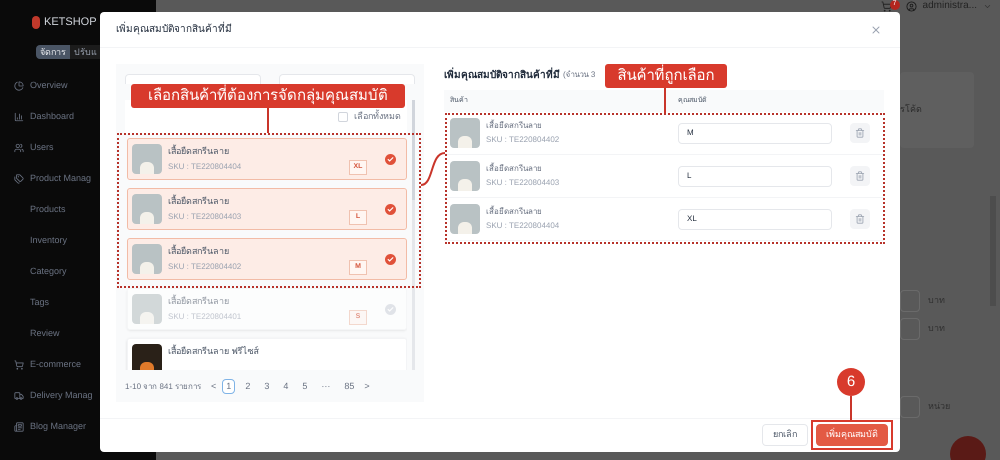  What do you see at coordinates (19, 427) in the screenshot?
I see `newspaper-icon` at bounding box center [19, 427].